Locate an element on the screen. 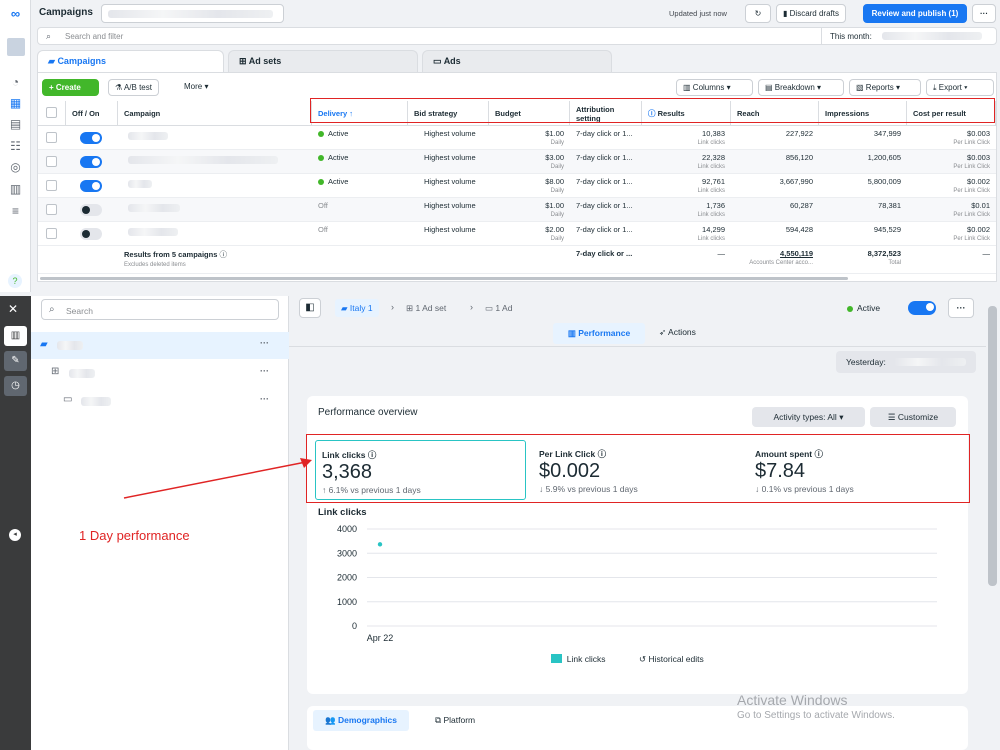 Image resolution: width=1000 pixels, height=750 pixels. breadcrumb-campaign: ▰ Italy 1 is located at coordinates (357, 308).